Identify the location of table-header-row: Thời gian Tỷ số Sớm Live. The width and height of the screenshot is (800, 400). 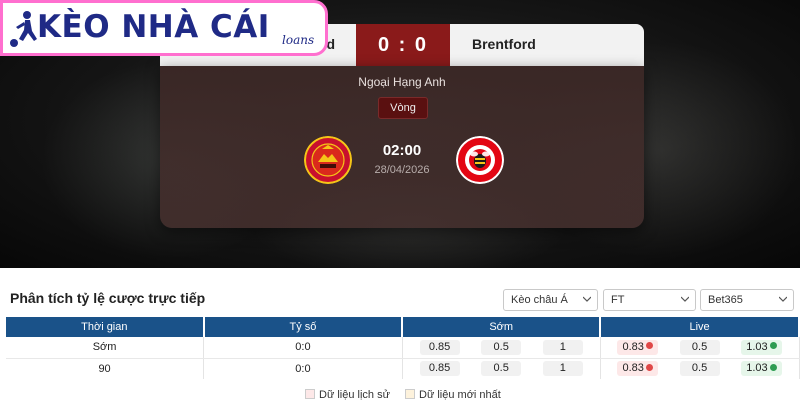
(403, 327).